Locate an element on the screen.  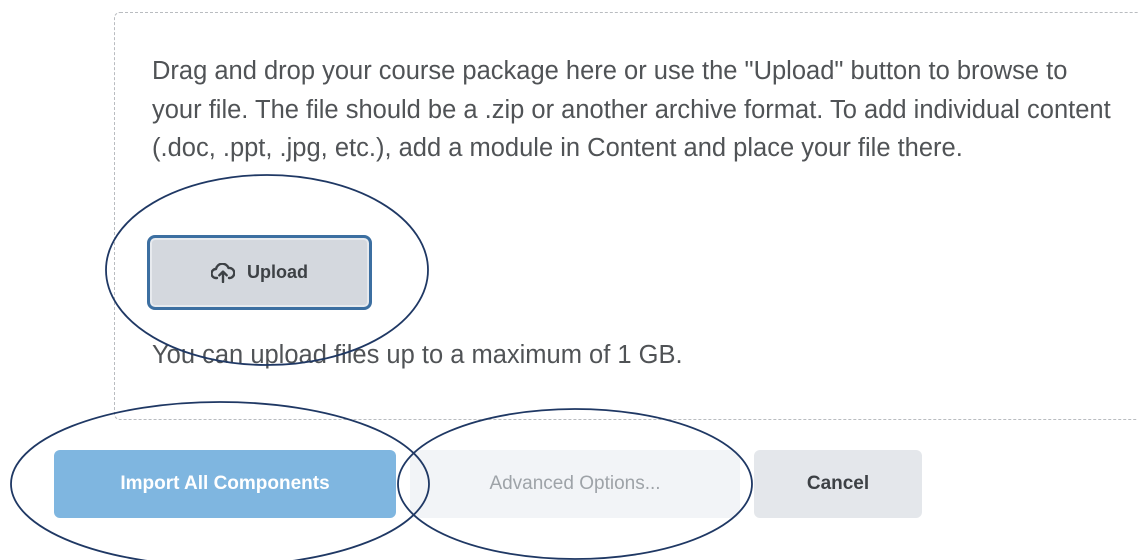
cloud-upload-icon is located at coordinates (223, 272).